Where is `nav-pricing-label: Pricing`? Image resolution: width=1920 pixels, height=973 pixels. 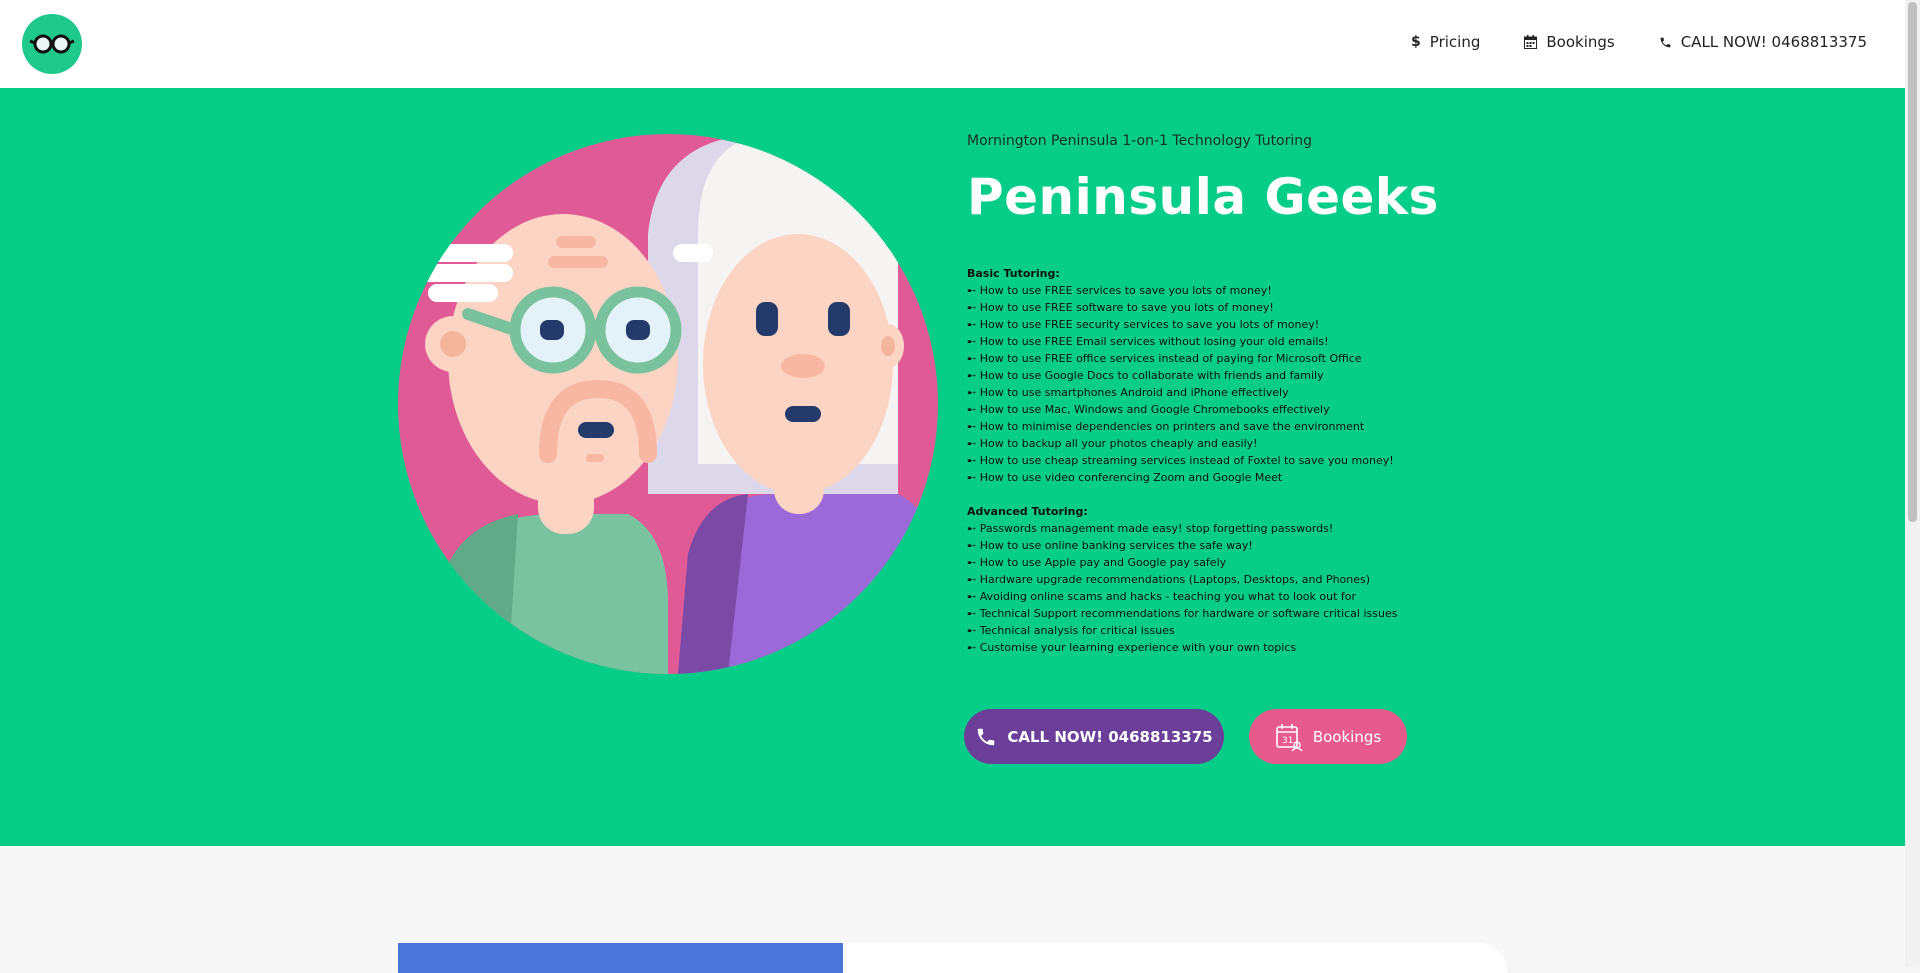
nav-pricing-label: Pricing is located at coordinates (1455, 42).